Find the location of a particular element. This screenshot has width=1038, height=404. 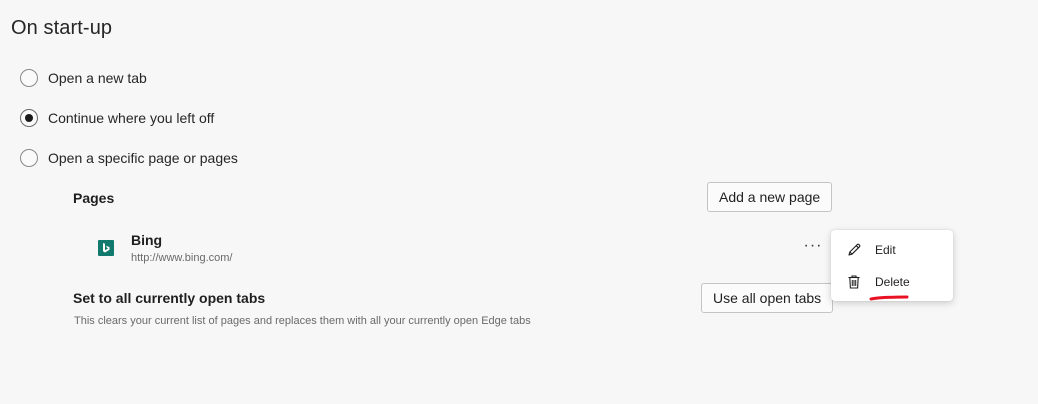

radio-button-selected is located at coordinates (29, 118).